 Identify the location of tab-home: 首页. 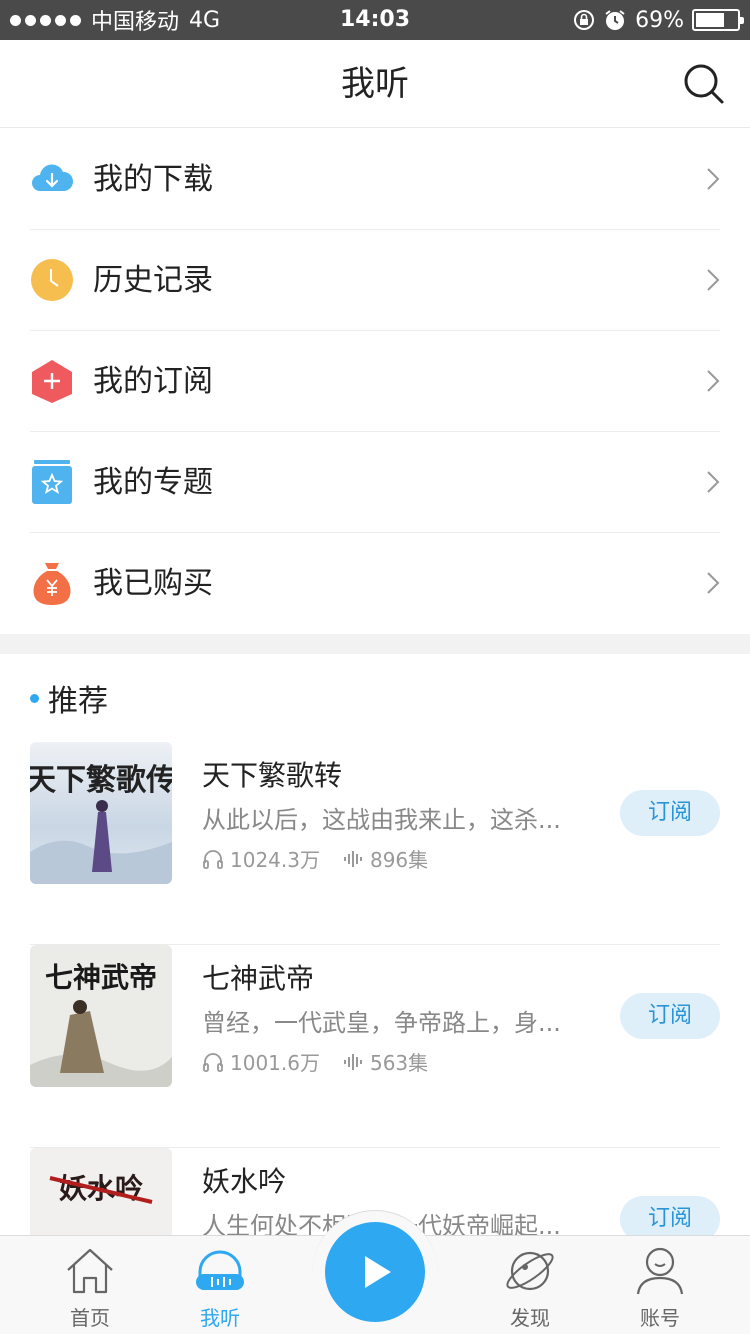
(90, 1285).